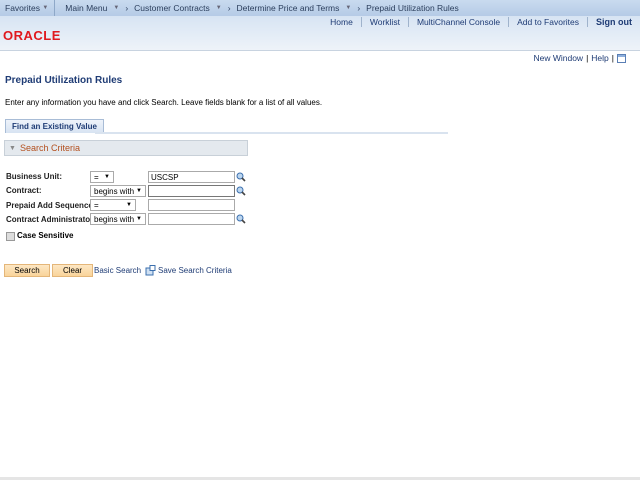 The width and height of the screenshot is (640, 480). I want to click on business-unit-input: USCSP, so click(191, 177).